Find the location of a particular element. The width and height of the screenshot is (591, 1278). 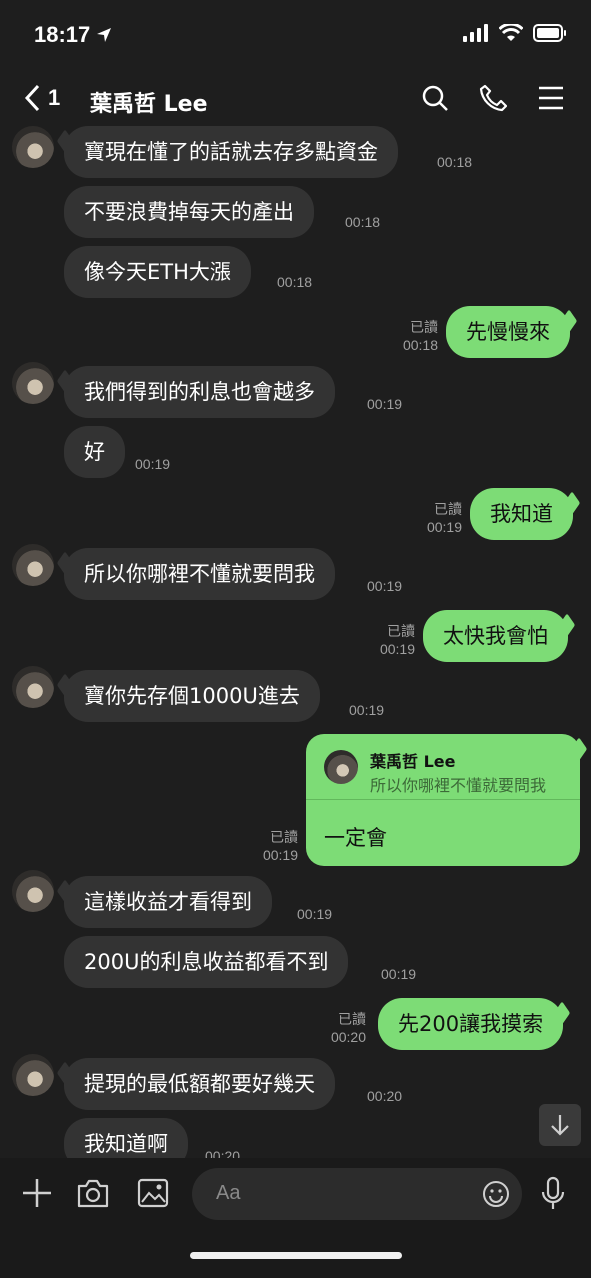

wifi-icon is located at coordinates (511, 32).